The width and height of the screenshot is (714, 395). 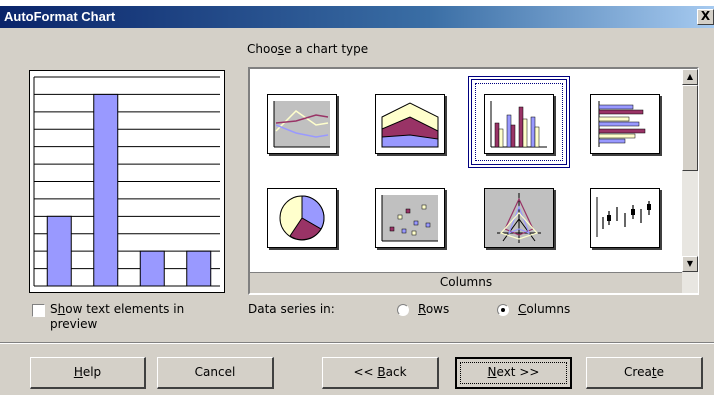 I want to click on scroll-thumb, so click(x=690, y=128).